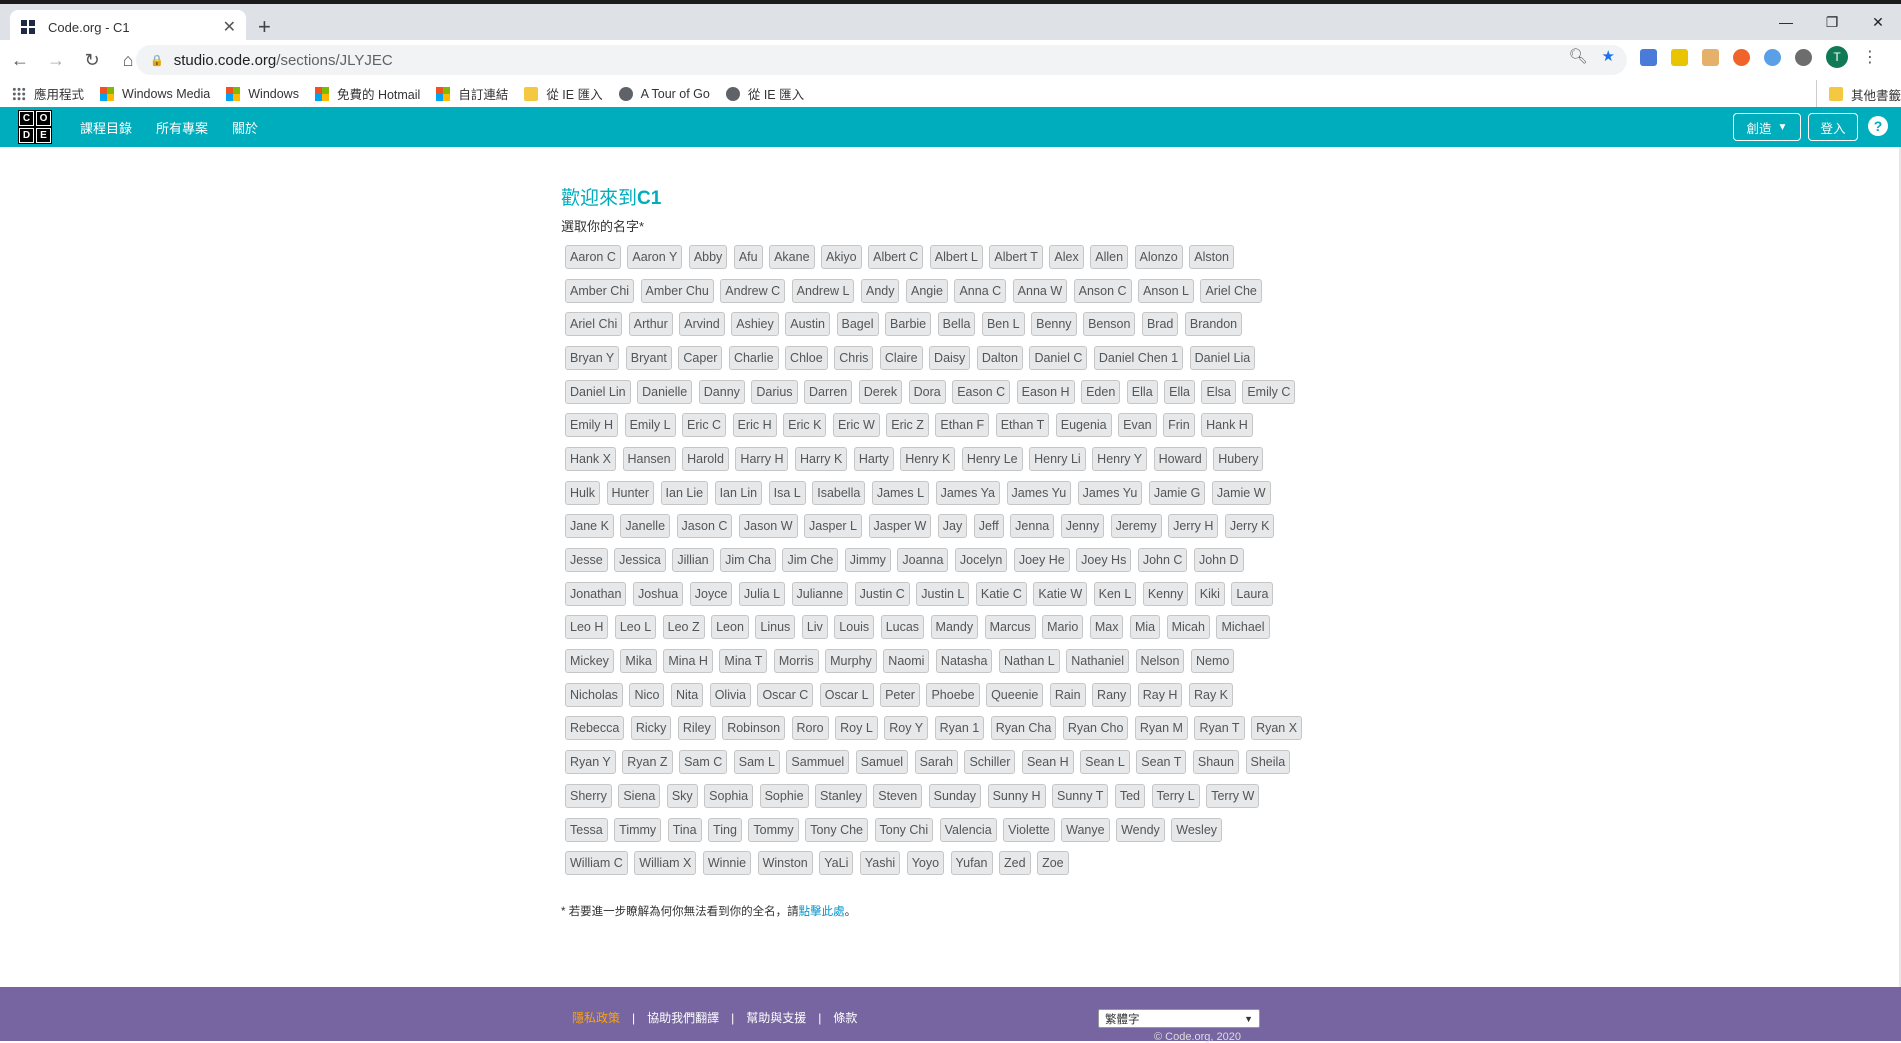 The image size is (1901, 1043). I want to click on student-name-button: Julianne, so click(820, 593).